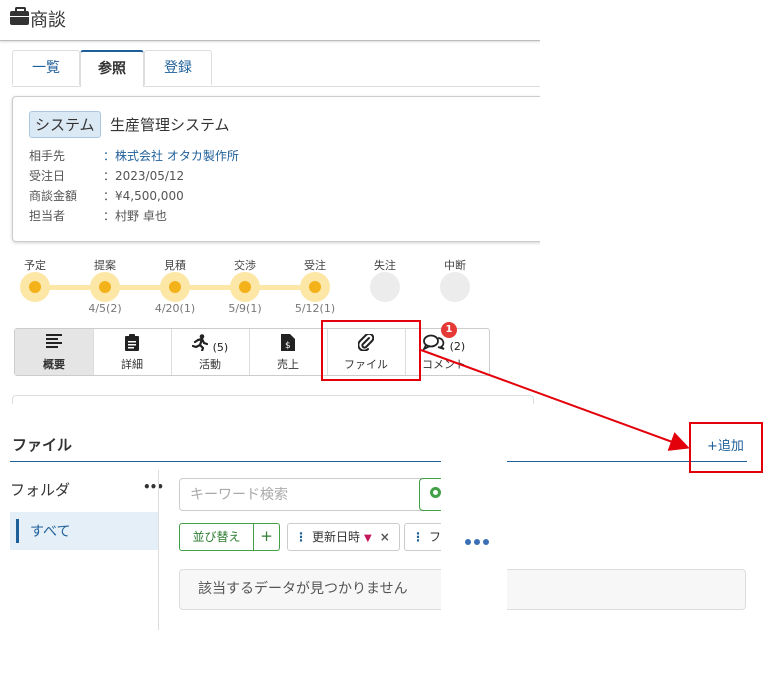 The width and height of the screenshot is (763, 698). I want to click on annotation-arrow, so click(555, 400).